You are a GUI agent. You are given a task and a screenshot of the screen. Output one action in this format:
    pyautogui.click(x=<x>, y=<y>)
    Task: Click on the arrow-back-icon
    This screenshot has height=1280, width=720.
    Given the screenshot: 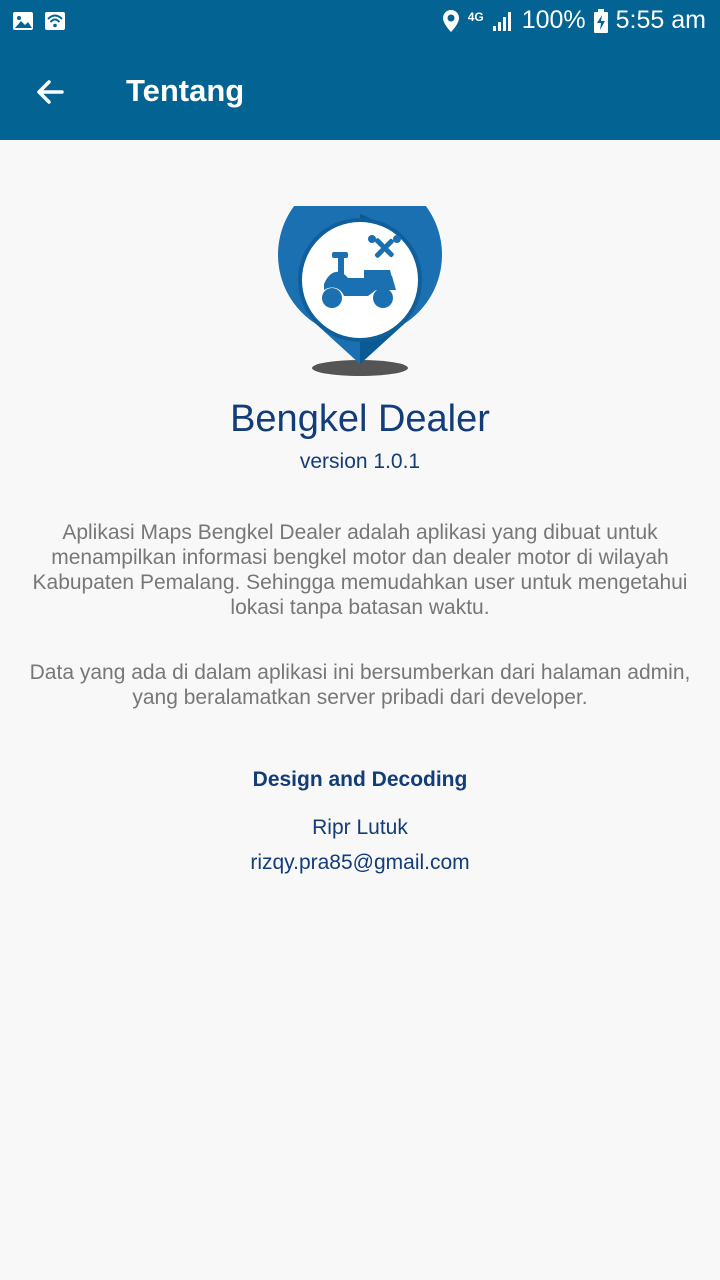 What is the action you would take?
    pyautogui.click(x=50, y=92)
    